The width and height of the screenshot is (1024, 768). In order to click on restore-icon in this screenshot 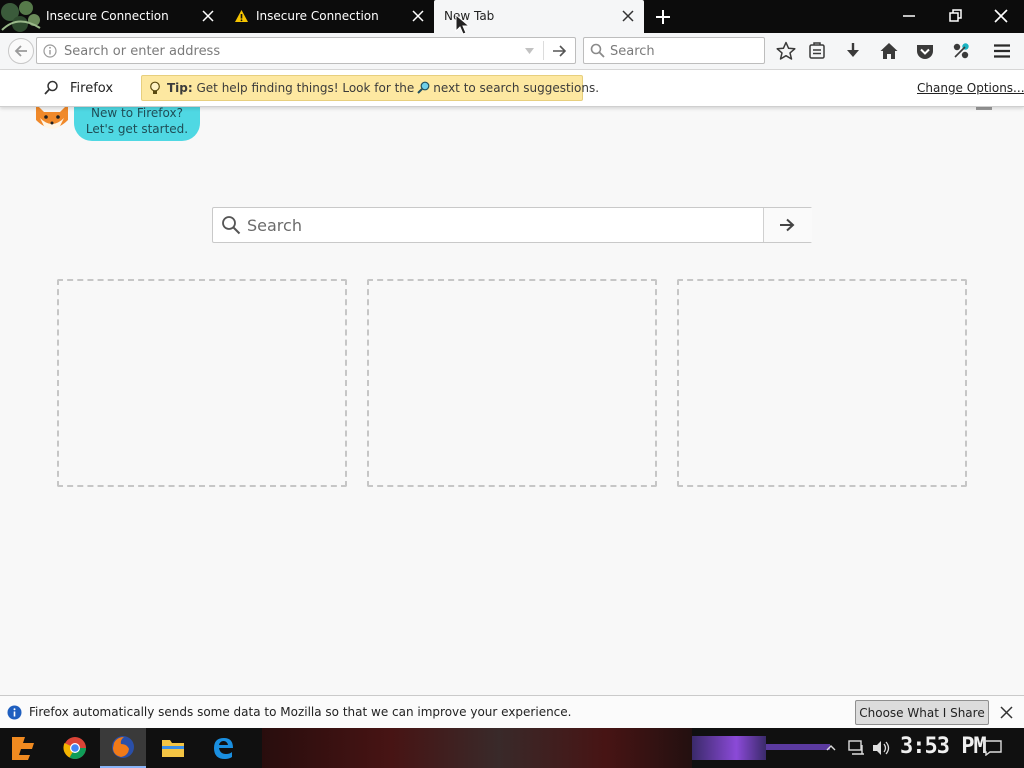, I will do `click(955, 16)`.